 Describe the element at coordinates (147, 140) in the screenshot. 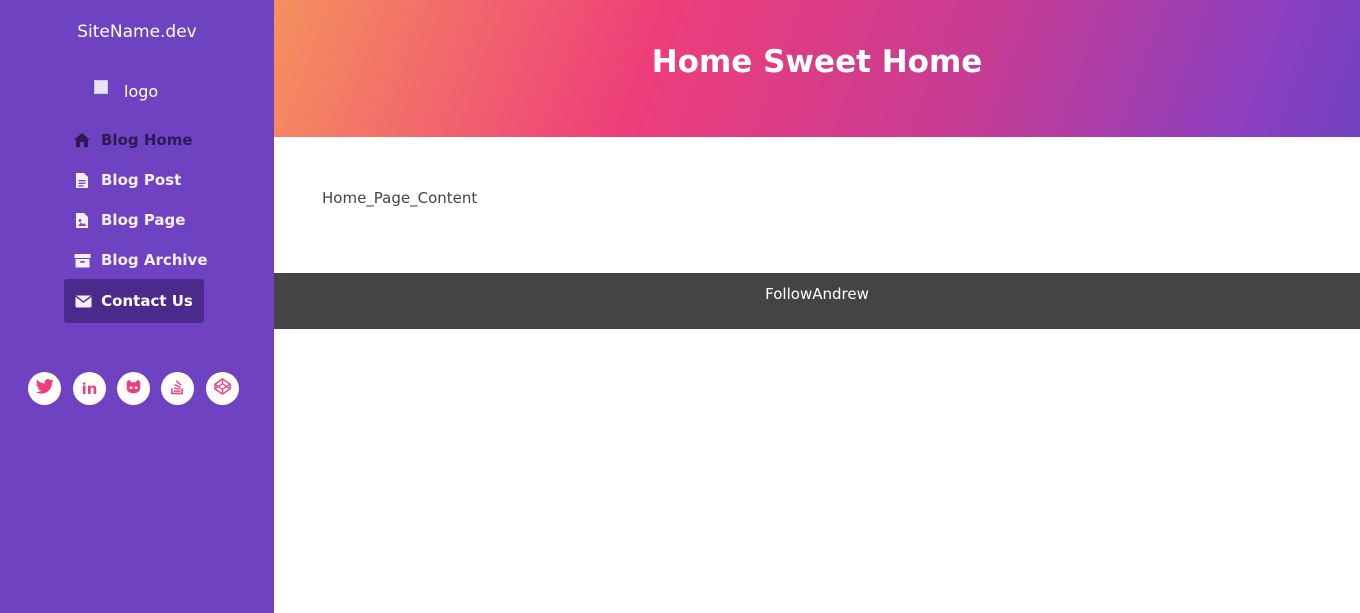

I see `nav-label: Blog Home` at that location.